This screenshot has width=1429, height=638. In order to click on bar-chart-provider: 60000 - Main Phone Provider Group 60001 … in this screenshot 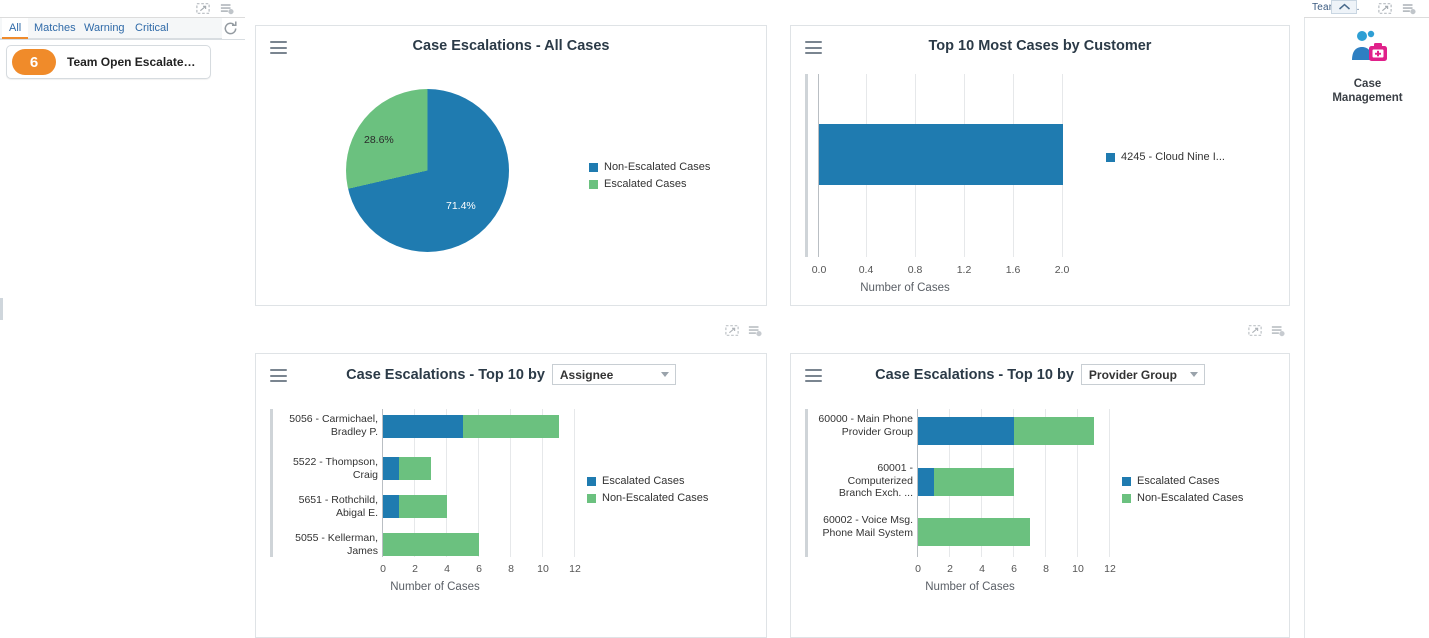, I will do `click(1045, 514)`.